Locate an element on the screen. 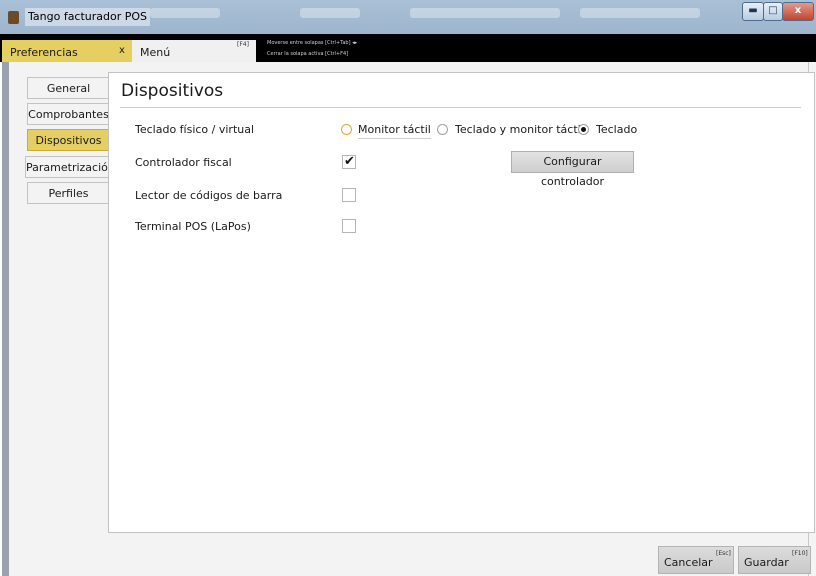  terminal-pos-label: Terminal POS (LaPos) is located at coordinates (193, 226).